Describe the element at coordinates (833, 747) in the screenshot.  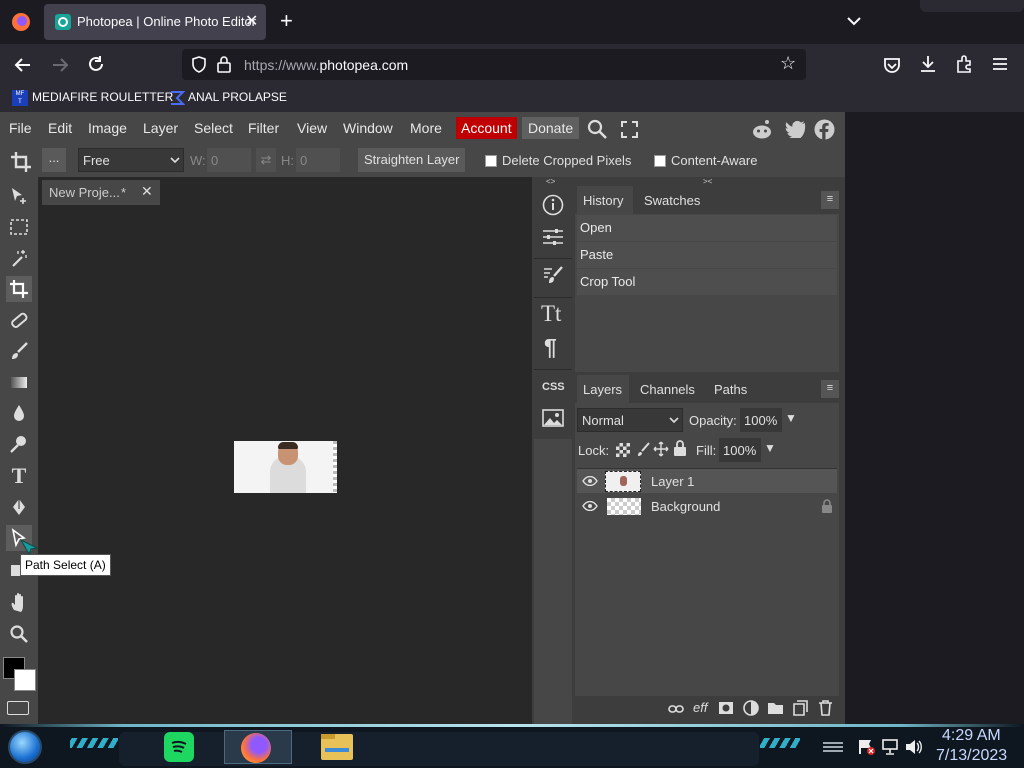
I see `show-hidden-icons-icon` at that location.